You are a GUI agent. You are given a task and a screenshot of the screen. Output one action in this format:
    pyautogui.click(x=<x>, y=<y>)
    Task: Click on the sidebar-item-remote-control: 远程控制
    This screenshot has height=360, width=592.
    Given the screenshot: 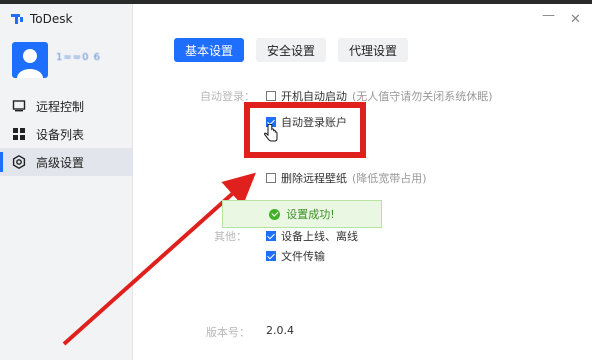 What is the action you would take?
    pyautogui.click(x=66, y=106)
    